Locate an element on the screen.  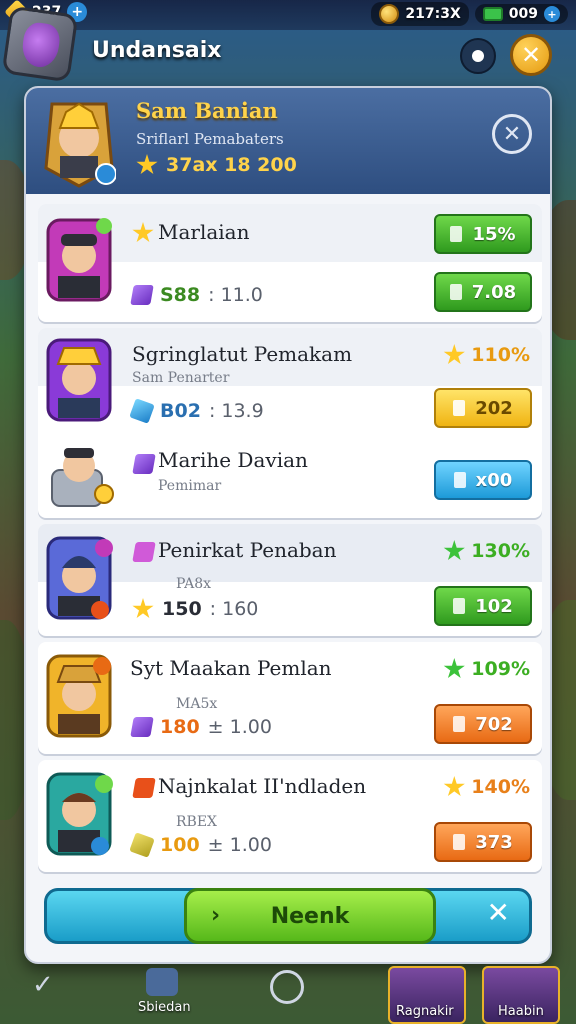
player-score: 37ax 18 200 is located at coordinates (216, 165).